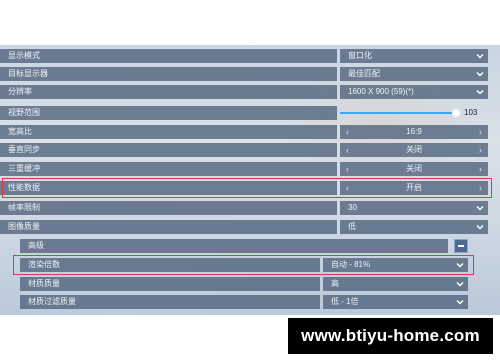  Describe the element at coordinates (243, 265) in the screenshot. I see `highlight-box-render-scale` at that location.